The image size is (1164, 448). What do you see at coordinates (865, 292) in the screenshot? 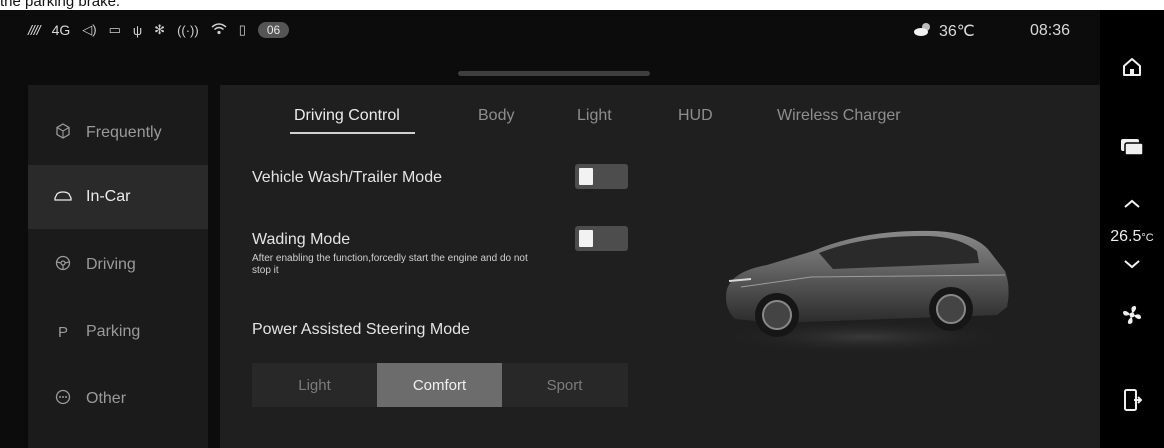
I see `vehicle-image` at bounding box center [865, 292].